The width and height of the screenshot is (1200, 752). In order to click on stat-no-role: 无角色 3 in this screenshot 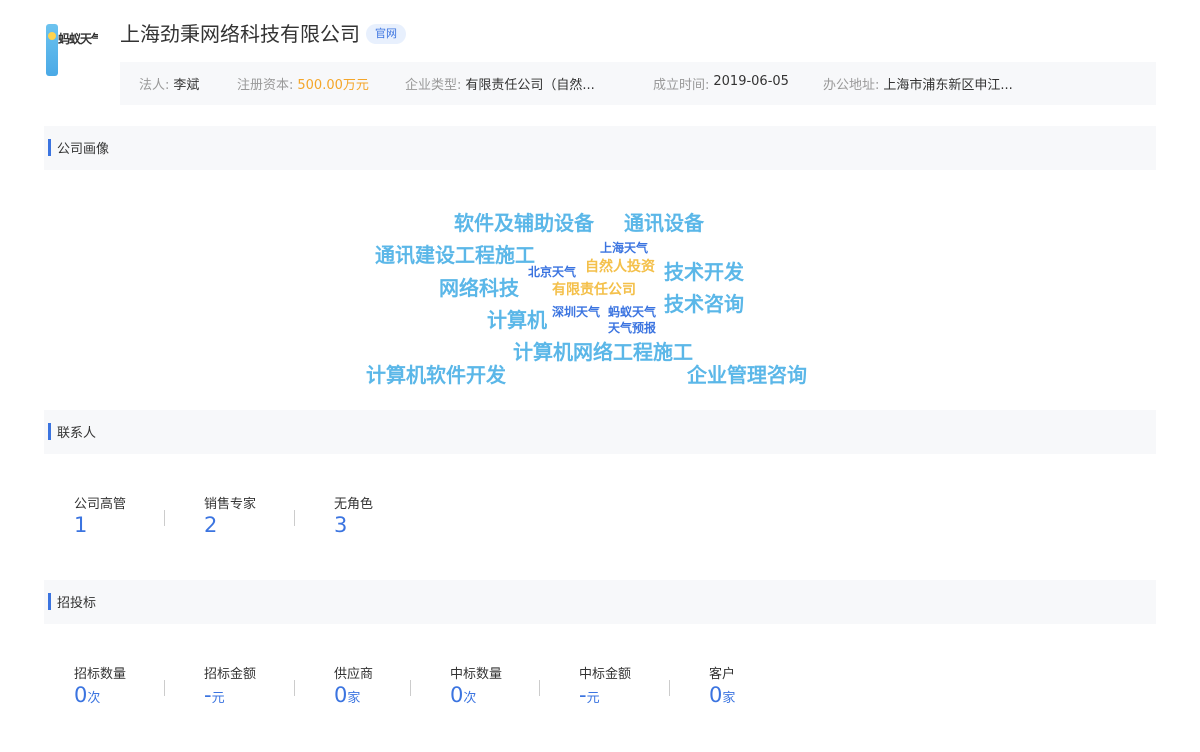, I will do `click(353, 515)`.